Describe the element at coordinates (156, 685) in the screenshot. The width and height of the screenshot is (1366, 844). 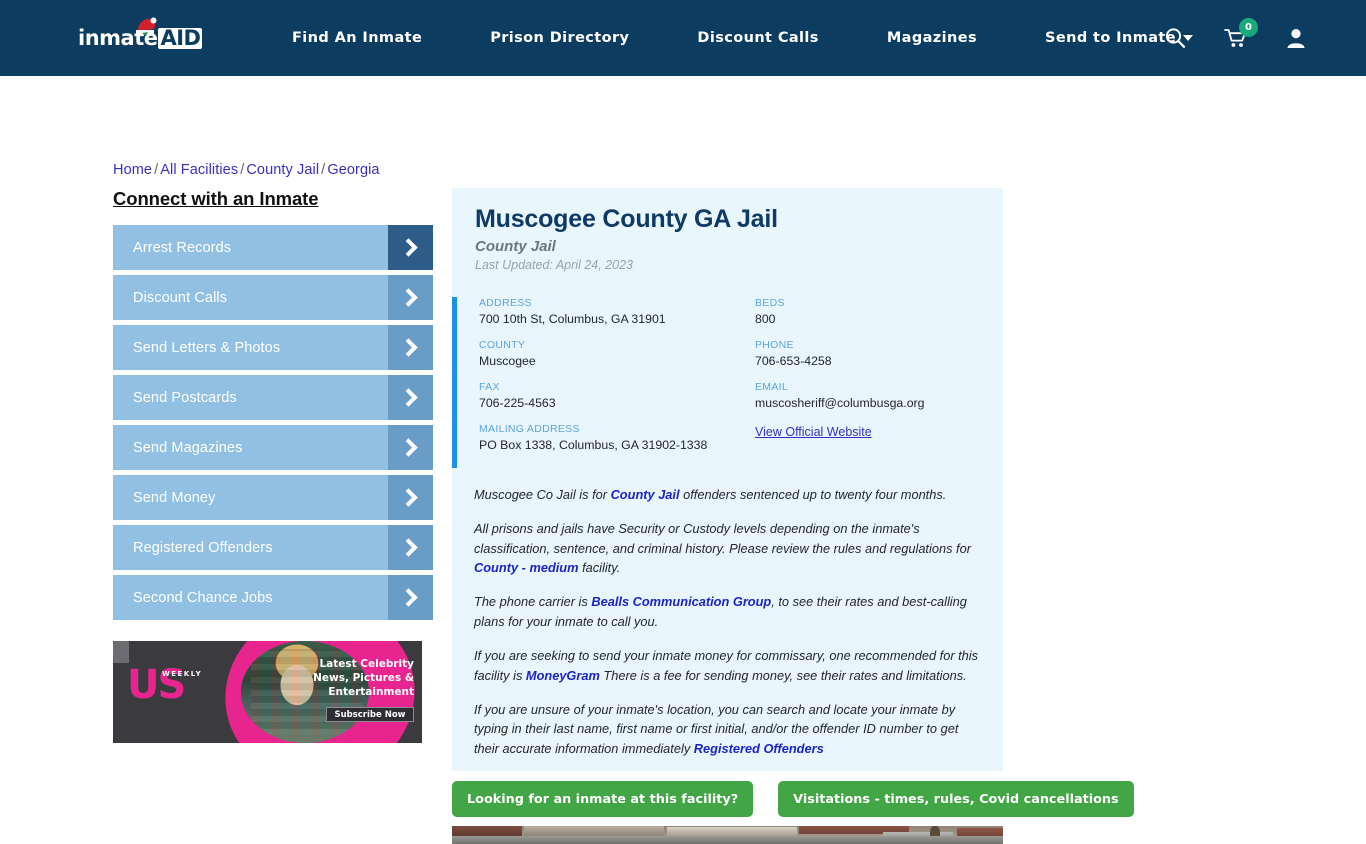
I see `ad-brand-text: US` at that location.